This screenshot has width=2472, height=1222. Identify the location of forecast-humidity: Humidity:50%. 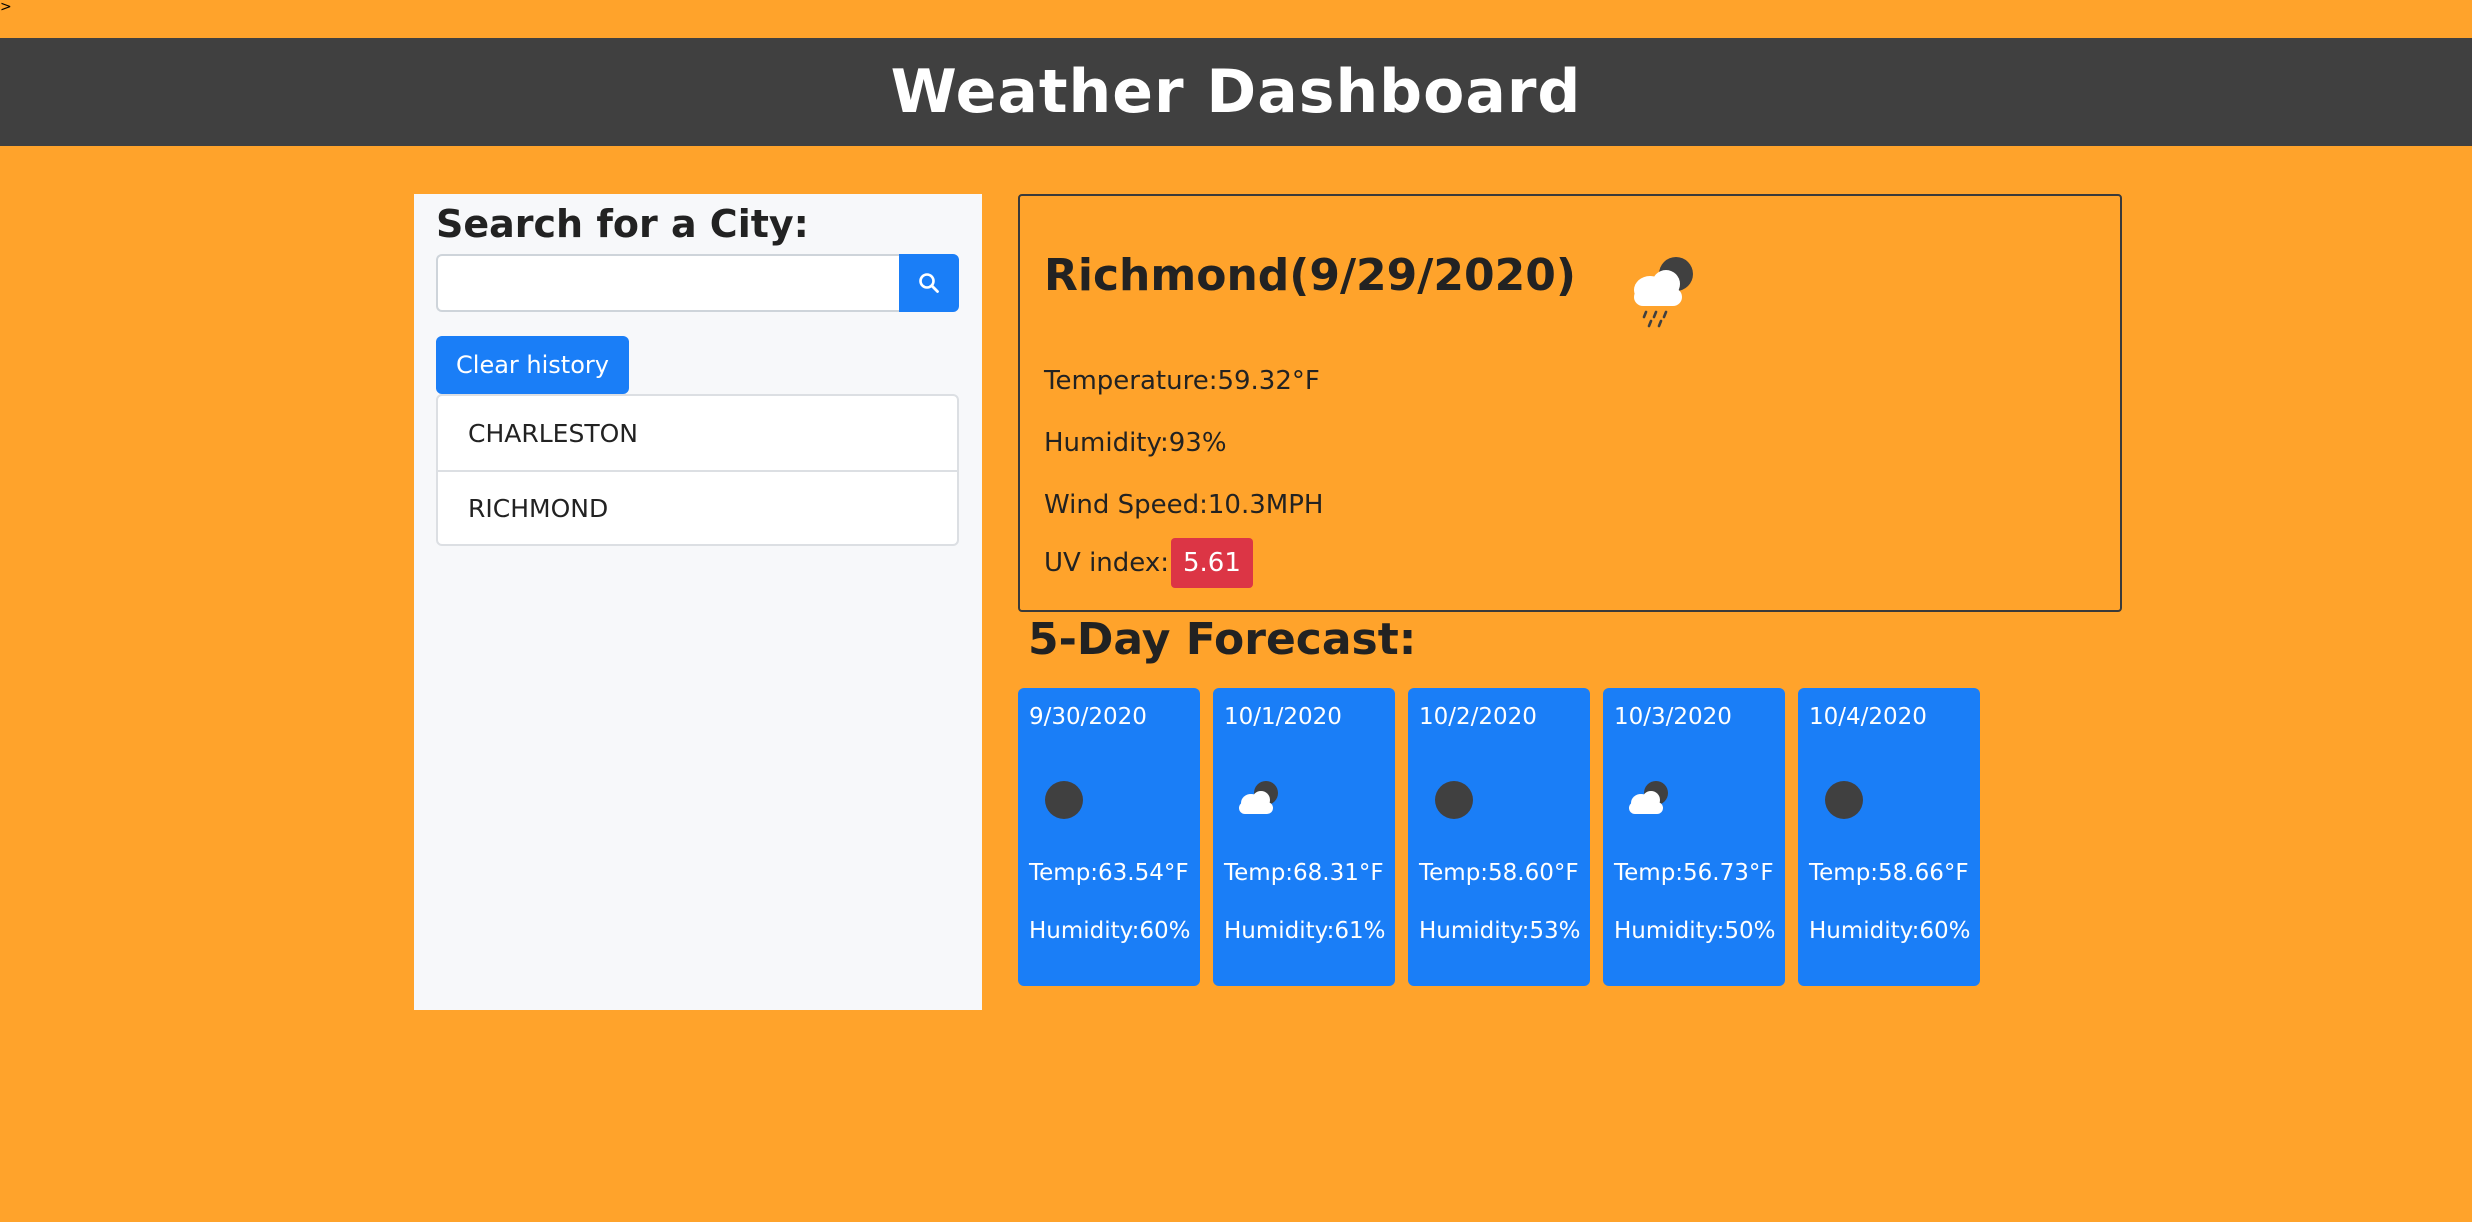
(1695, 931).